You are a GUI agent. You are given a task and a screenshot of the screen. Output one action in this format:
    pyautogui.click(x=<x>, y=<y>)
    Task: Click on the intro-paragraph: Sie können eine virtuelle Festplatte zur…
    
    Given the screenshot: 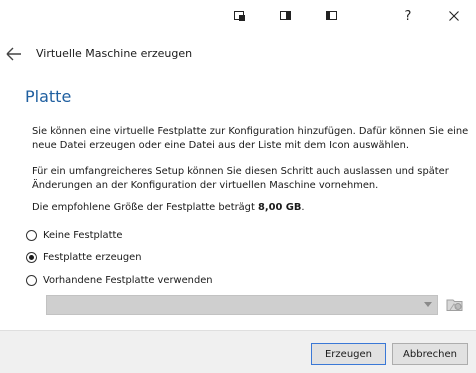 What is the action you would take?
    pyautogui.click(x=252, y=138)
    